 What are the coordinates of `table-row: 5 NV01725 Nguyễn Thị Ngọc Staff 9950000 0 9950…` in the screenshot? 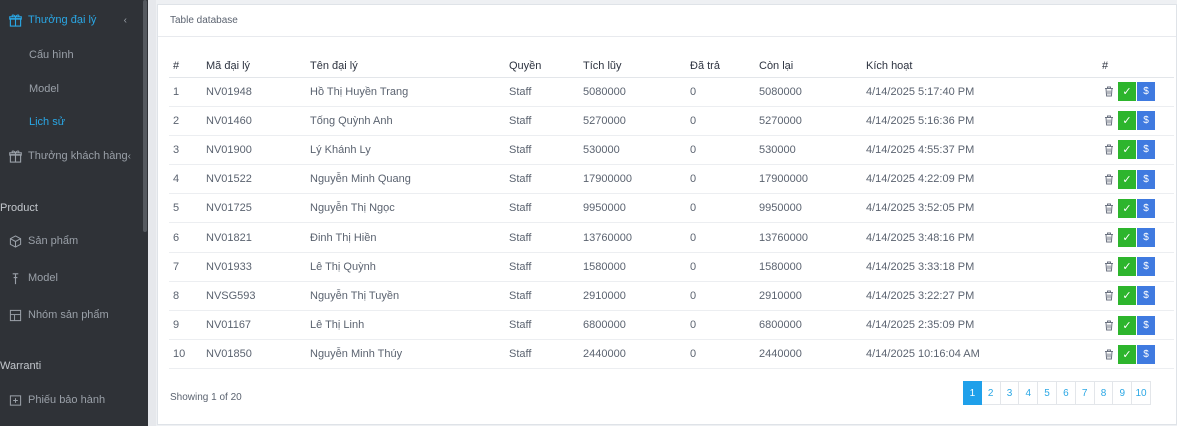 It's located at (671, 208).